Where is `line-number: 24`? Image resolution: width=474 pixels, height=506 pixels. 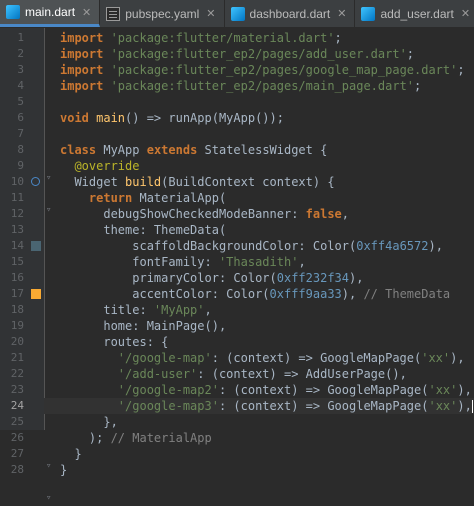
line-number: 24 is located at coordinates (17, 405).